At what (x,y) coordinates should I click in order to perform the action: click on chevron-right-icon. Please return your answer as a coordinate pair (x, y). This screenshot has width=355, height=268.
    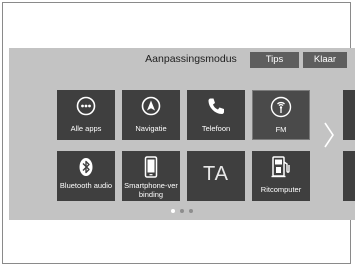
    Looking at the image, I should click on (329, 137).